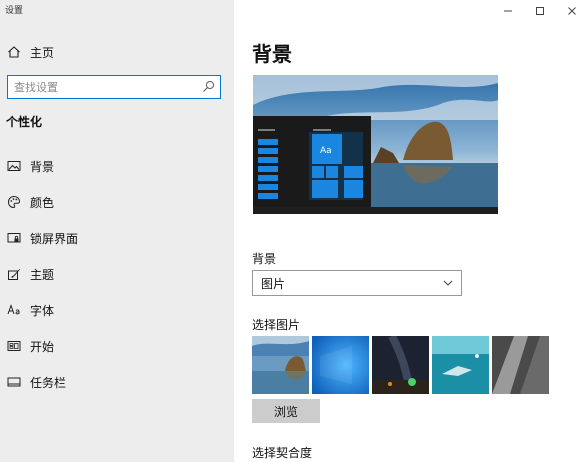 The image size is (588, 462). Describe the element at coordinates (42, 346) in the screenshot. I see `sidebar-item-label: 开始` at that location.